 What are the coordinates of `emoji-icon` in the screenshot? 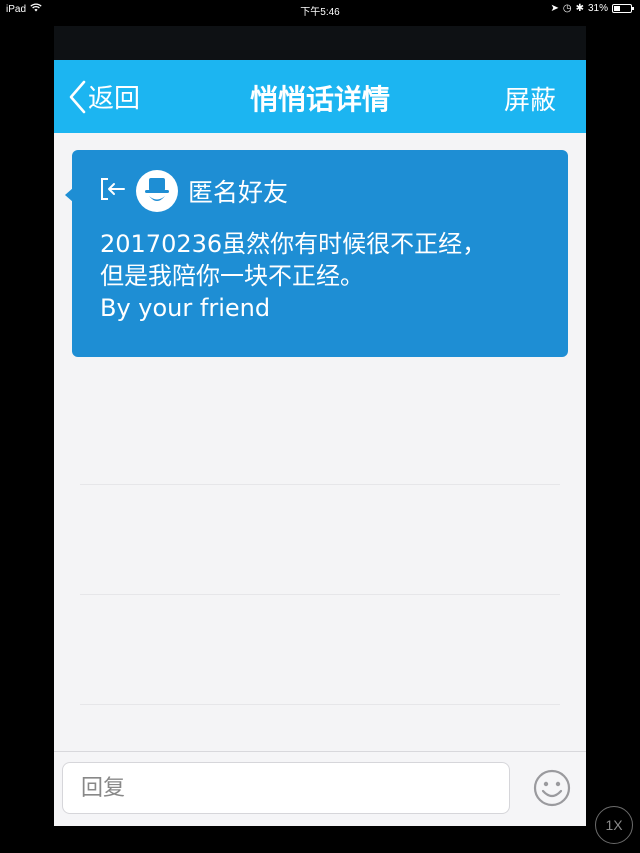 It's located at (552, 790).